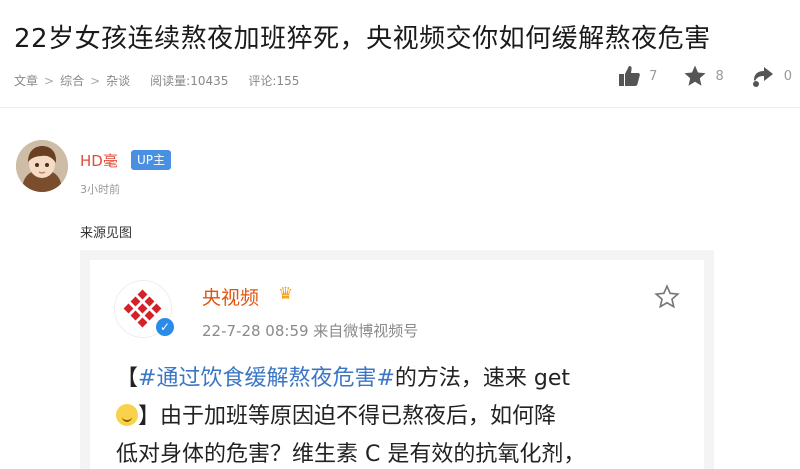 This screenshot has height=469, width=800. What do you see at coordinates (231, 298) in the screenshot?
I see `weibo-account-name: 央视频` at bounding box center [231, 298].